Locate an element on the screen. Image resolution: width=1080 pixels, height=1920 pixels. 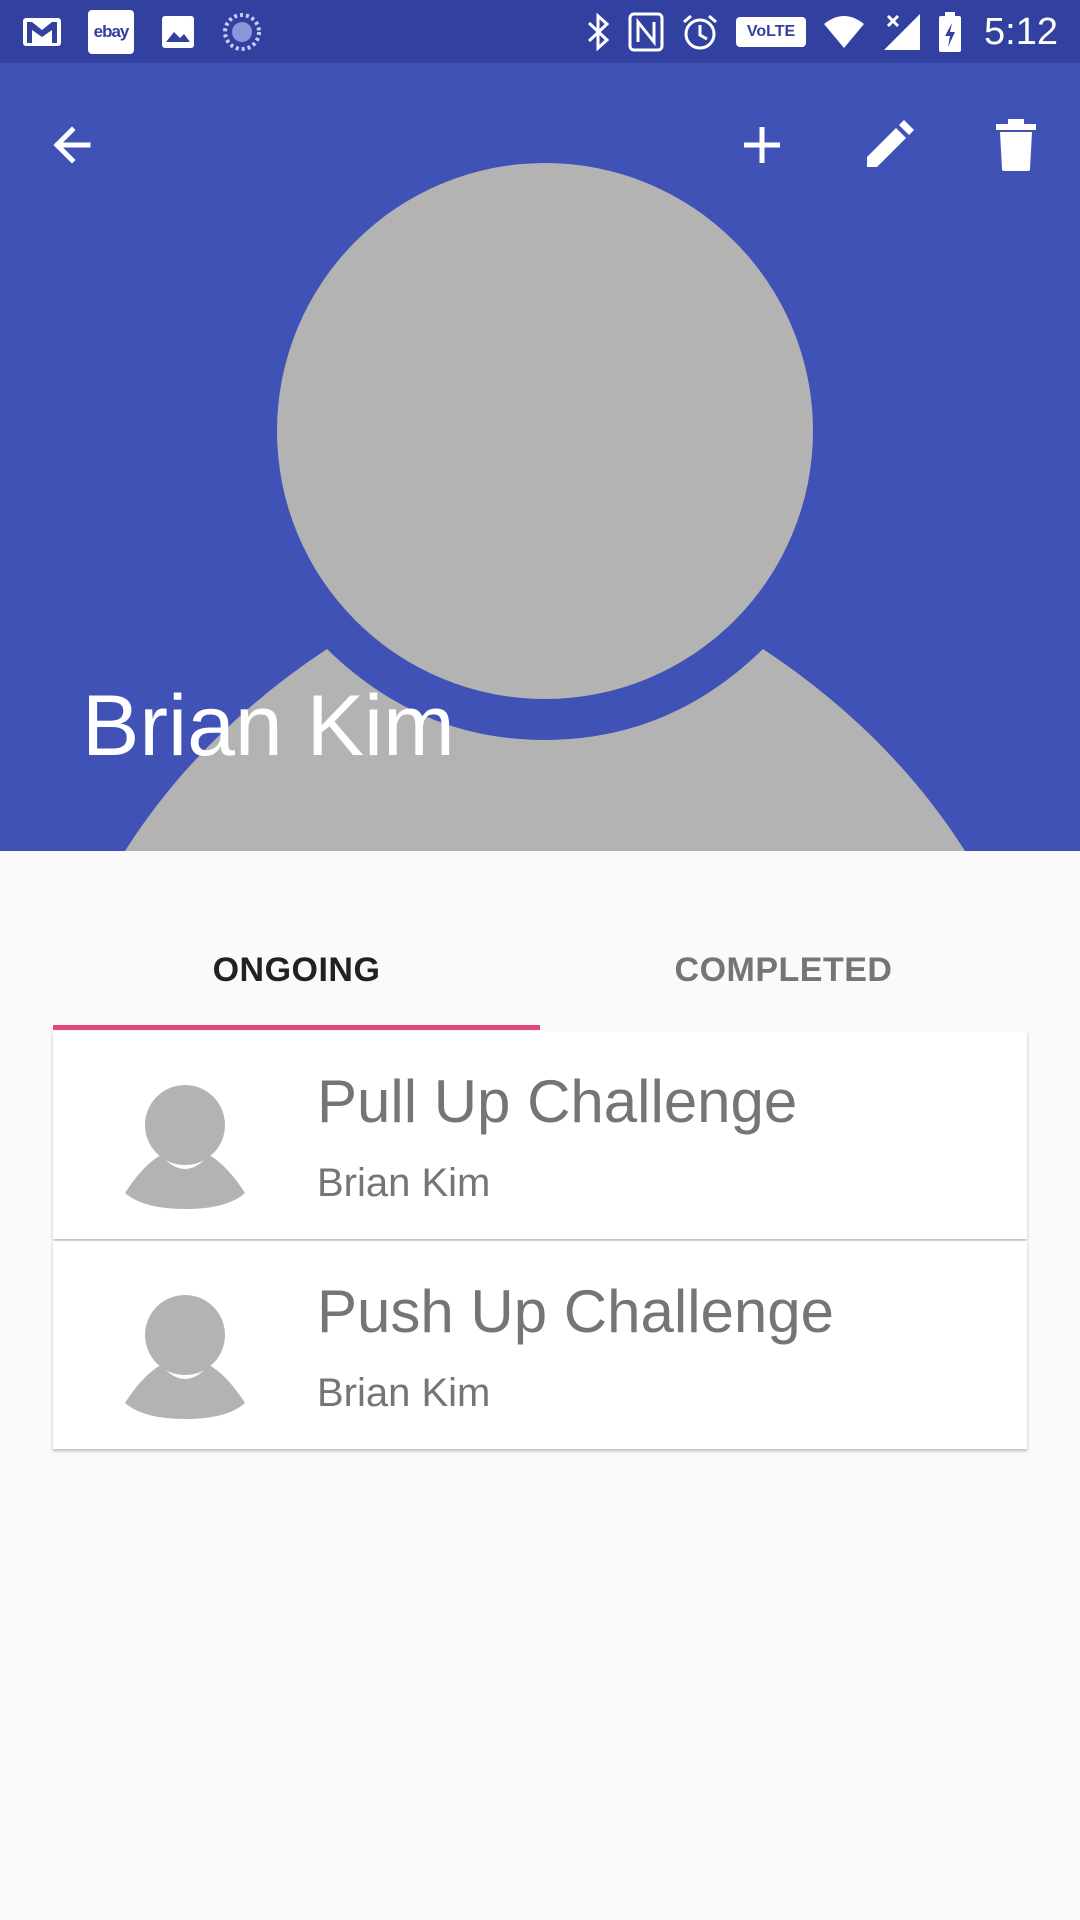
ebay-icon: ebay is located at coordinates (111, 32).